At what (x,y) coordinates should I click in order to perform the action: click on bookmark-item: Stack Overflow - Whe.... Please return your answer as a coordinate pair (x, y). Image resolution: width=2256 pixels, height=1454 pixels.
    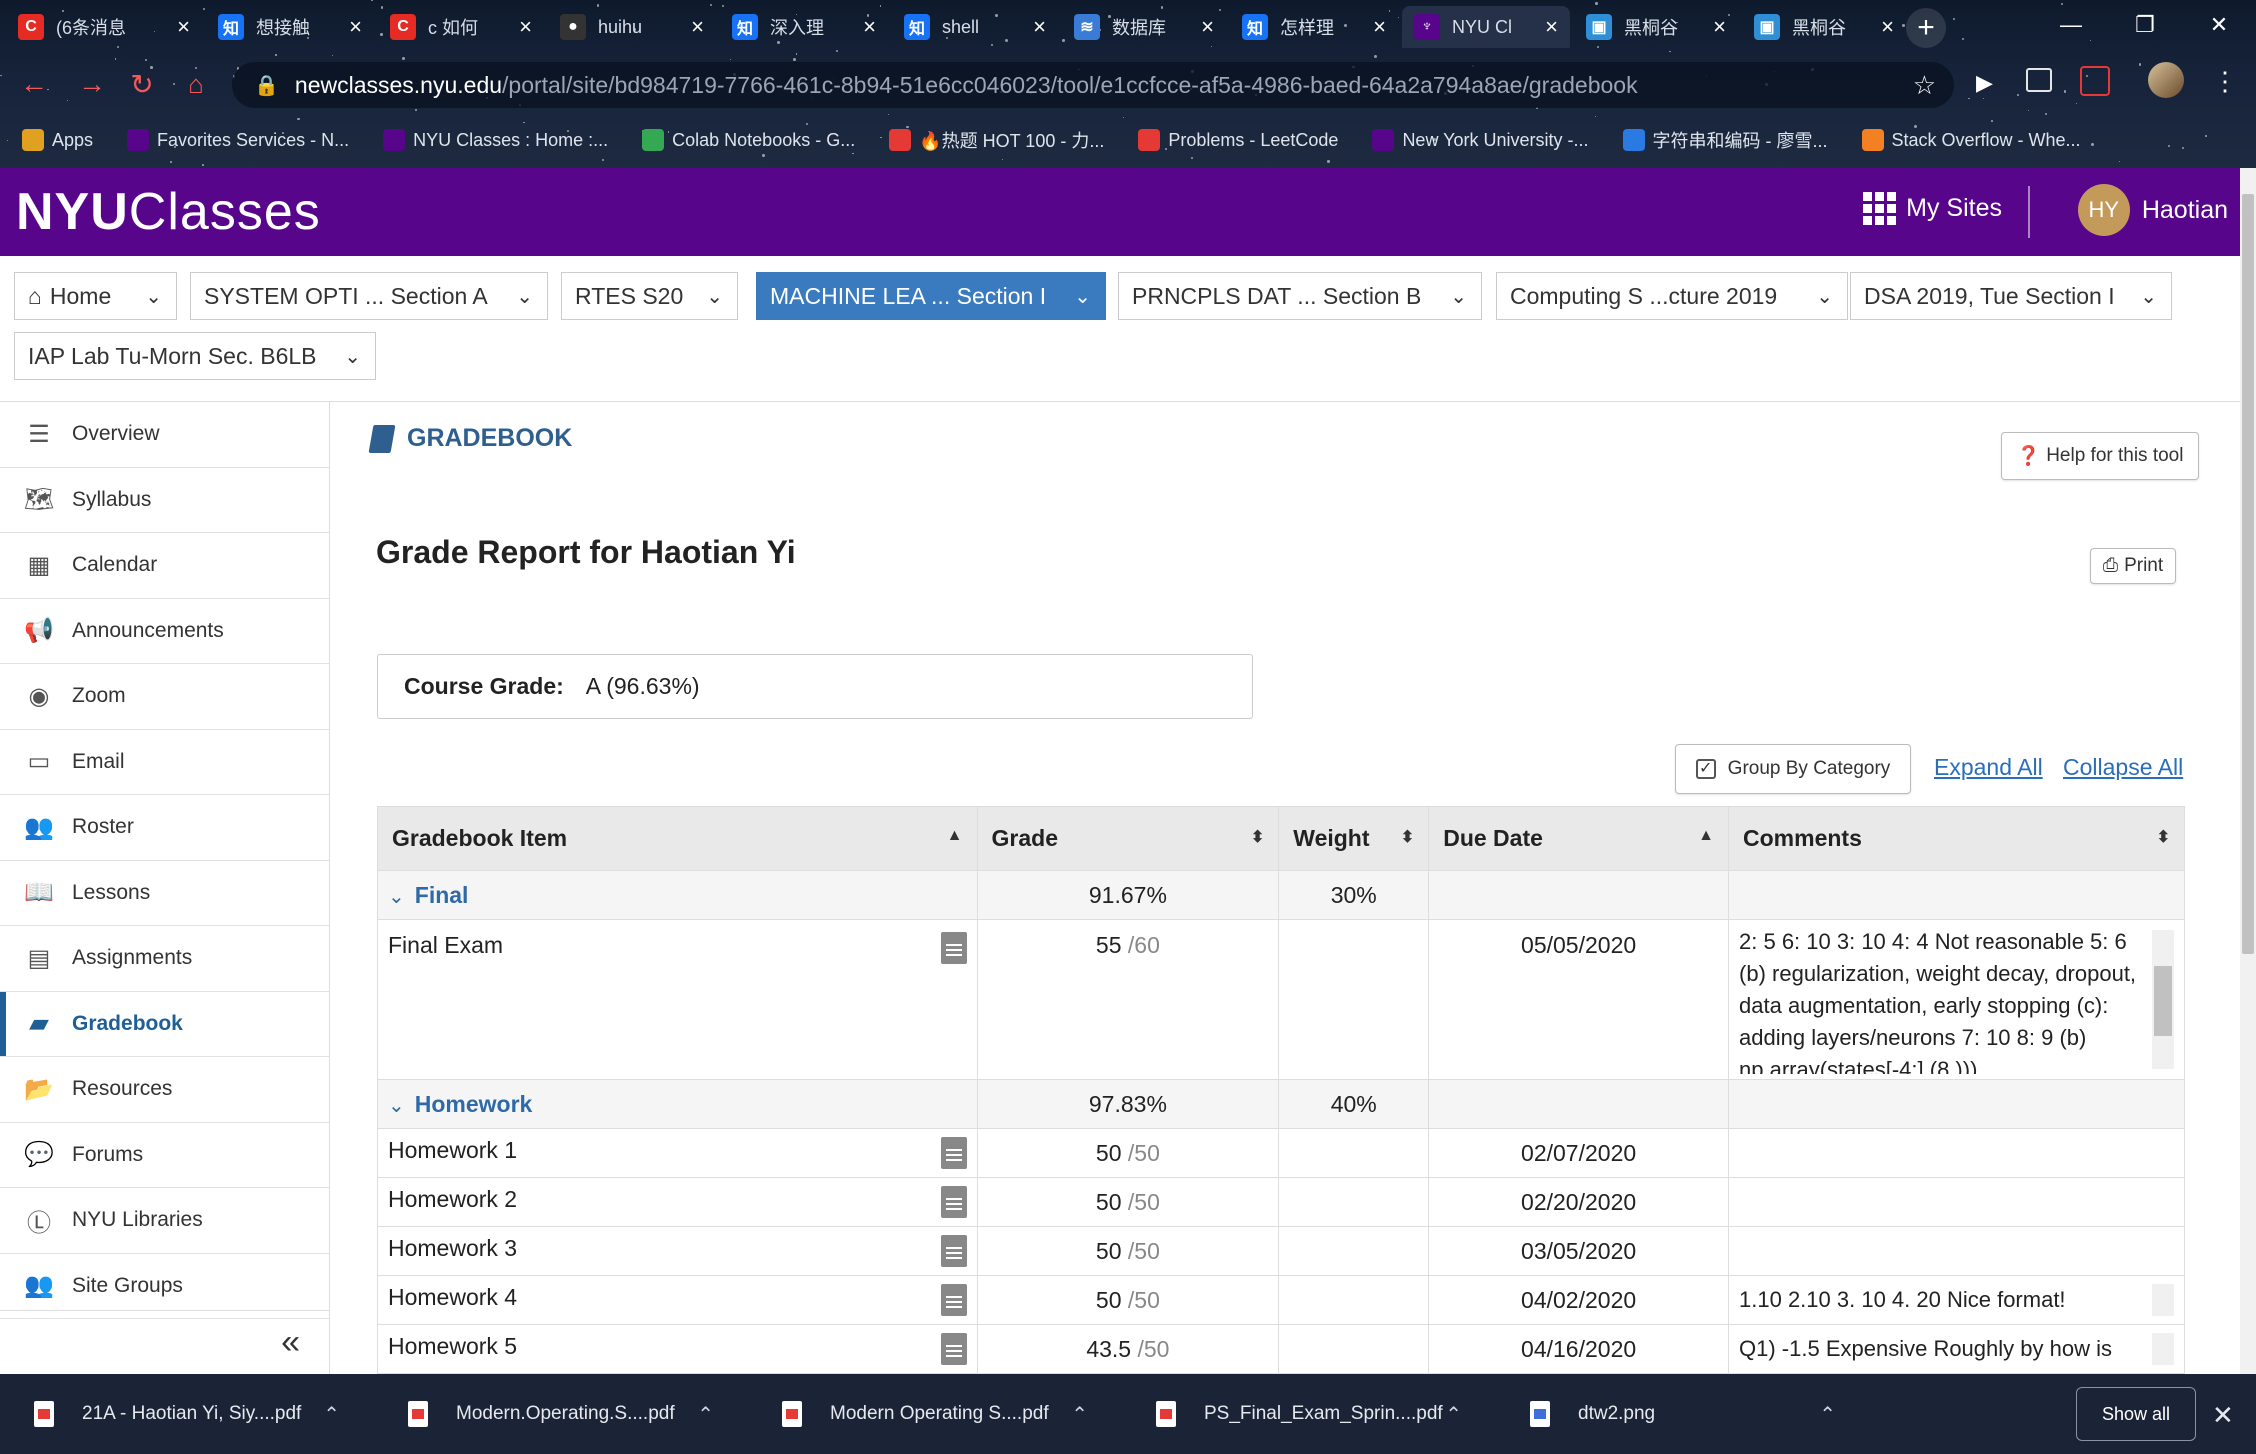
    Looking at the image, I should click on (1971, 140).